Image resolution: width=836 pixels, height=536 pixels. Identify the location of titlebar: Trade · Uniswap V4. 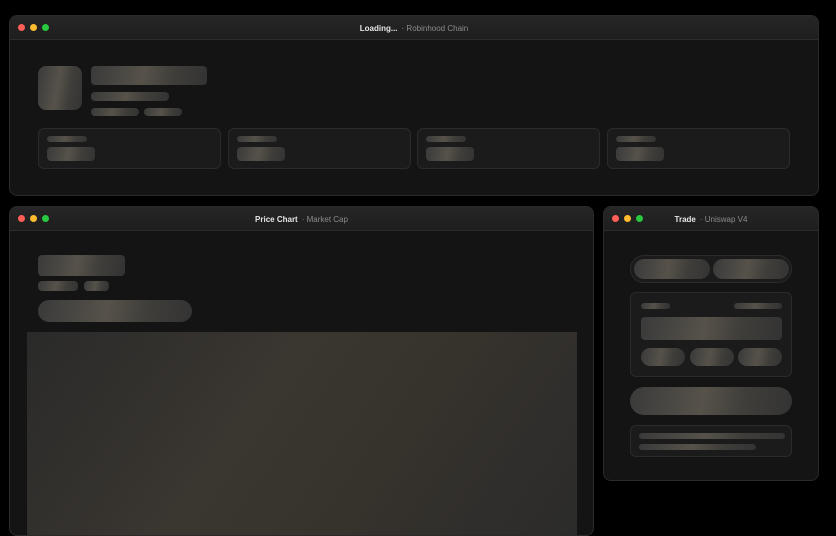
(711, 219).